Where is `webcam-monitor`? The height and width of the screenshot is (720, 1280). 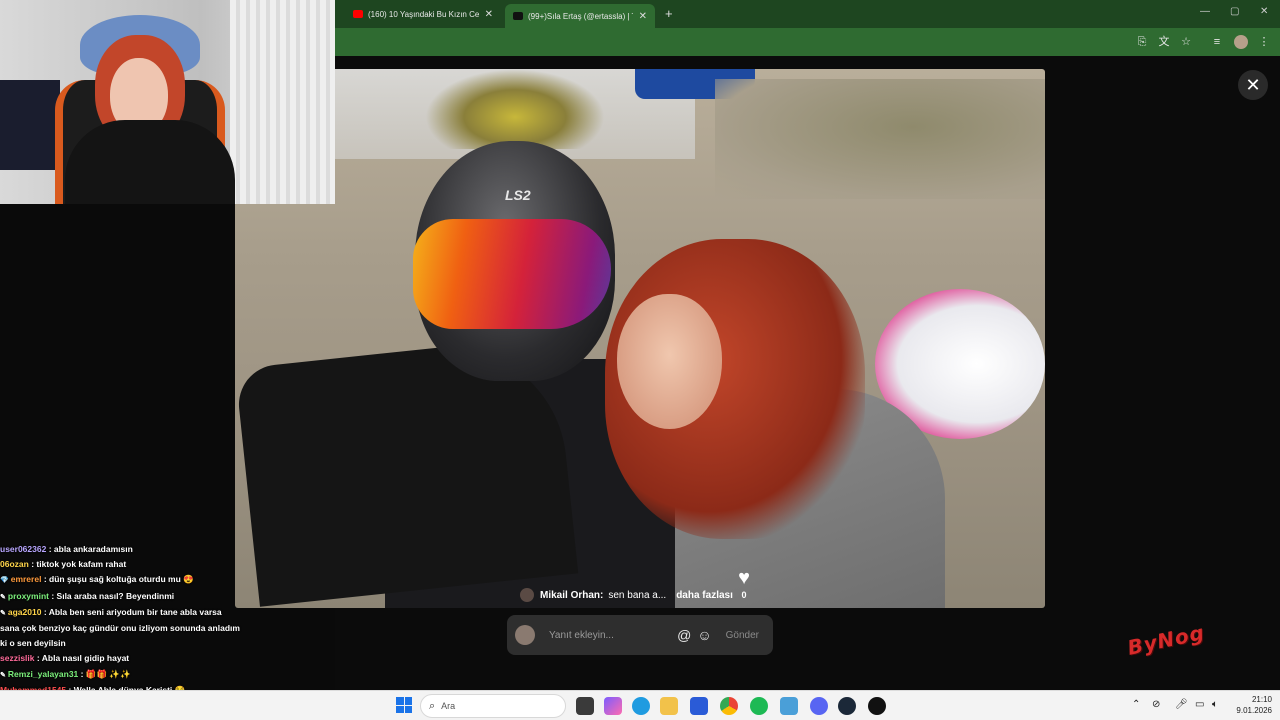
webcam-monitor is located at coordinates (30, 125).